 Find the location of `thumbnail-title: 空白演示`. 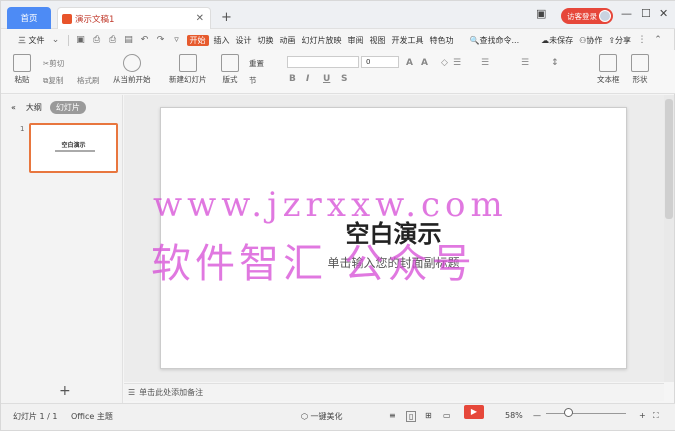

thumbnail-title: 空白演示 is located at coordinates (73, 145).